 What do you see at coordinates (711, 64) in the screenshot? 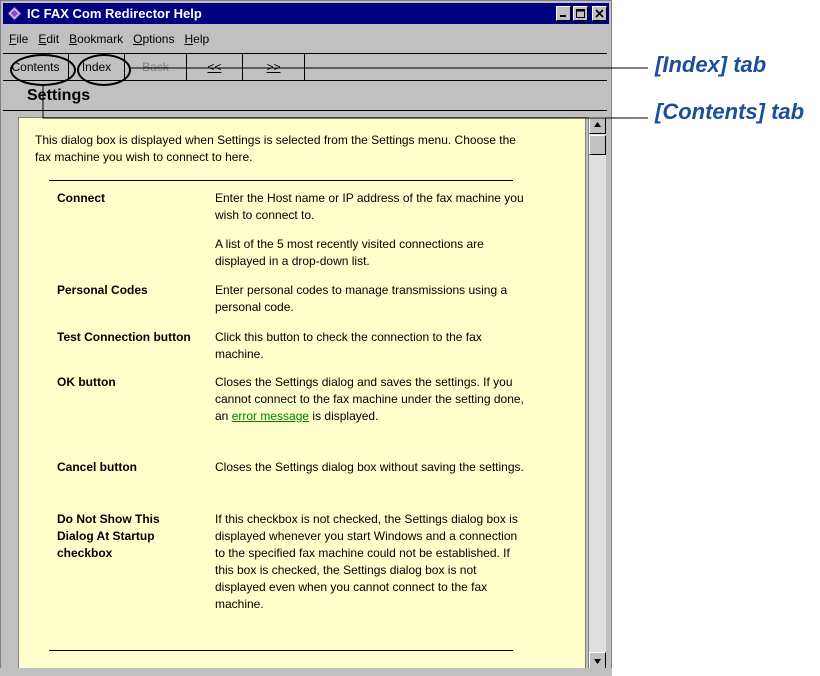
I see `index-tab-callout: [Index] tab` at bounding box center [711, 64].